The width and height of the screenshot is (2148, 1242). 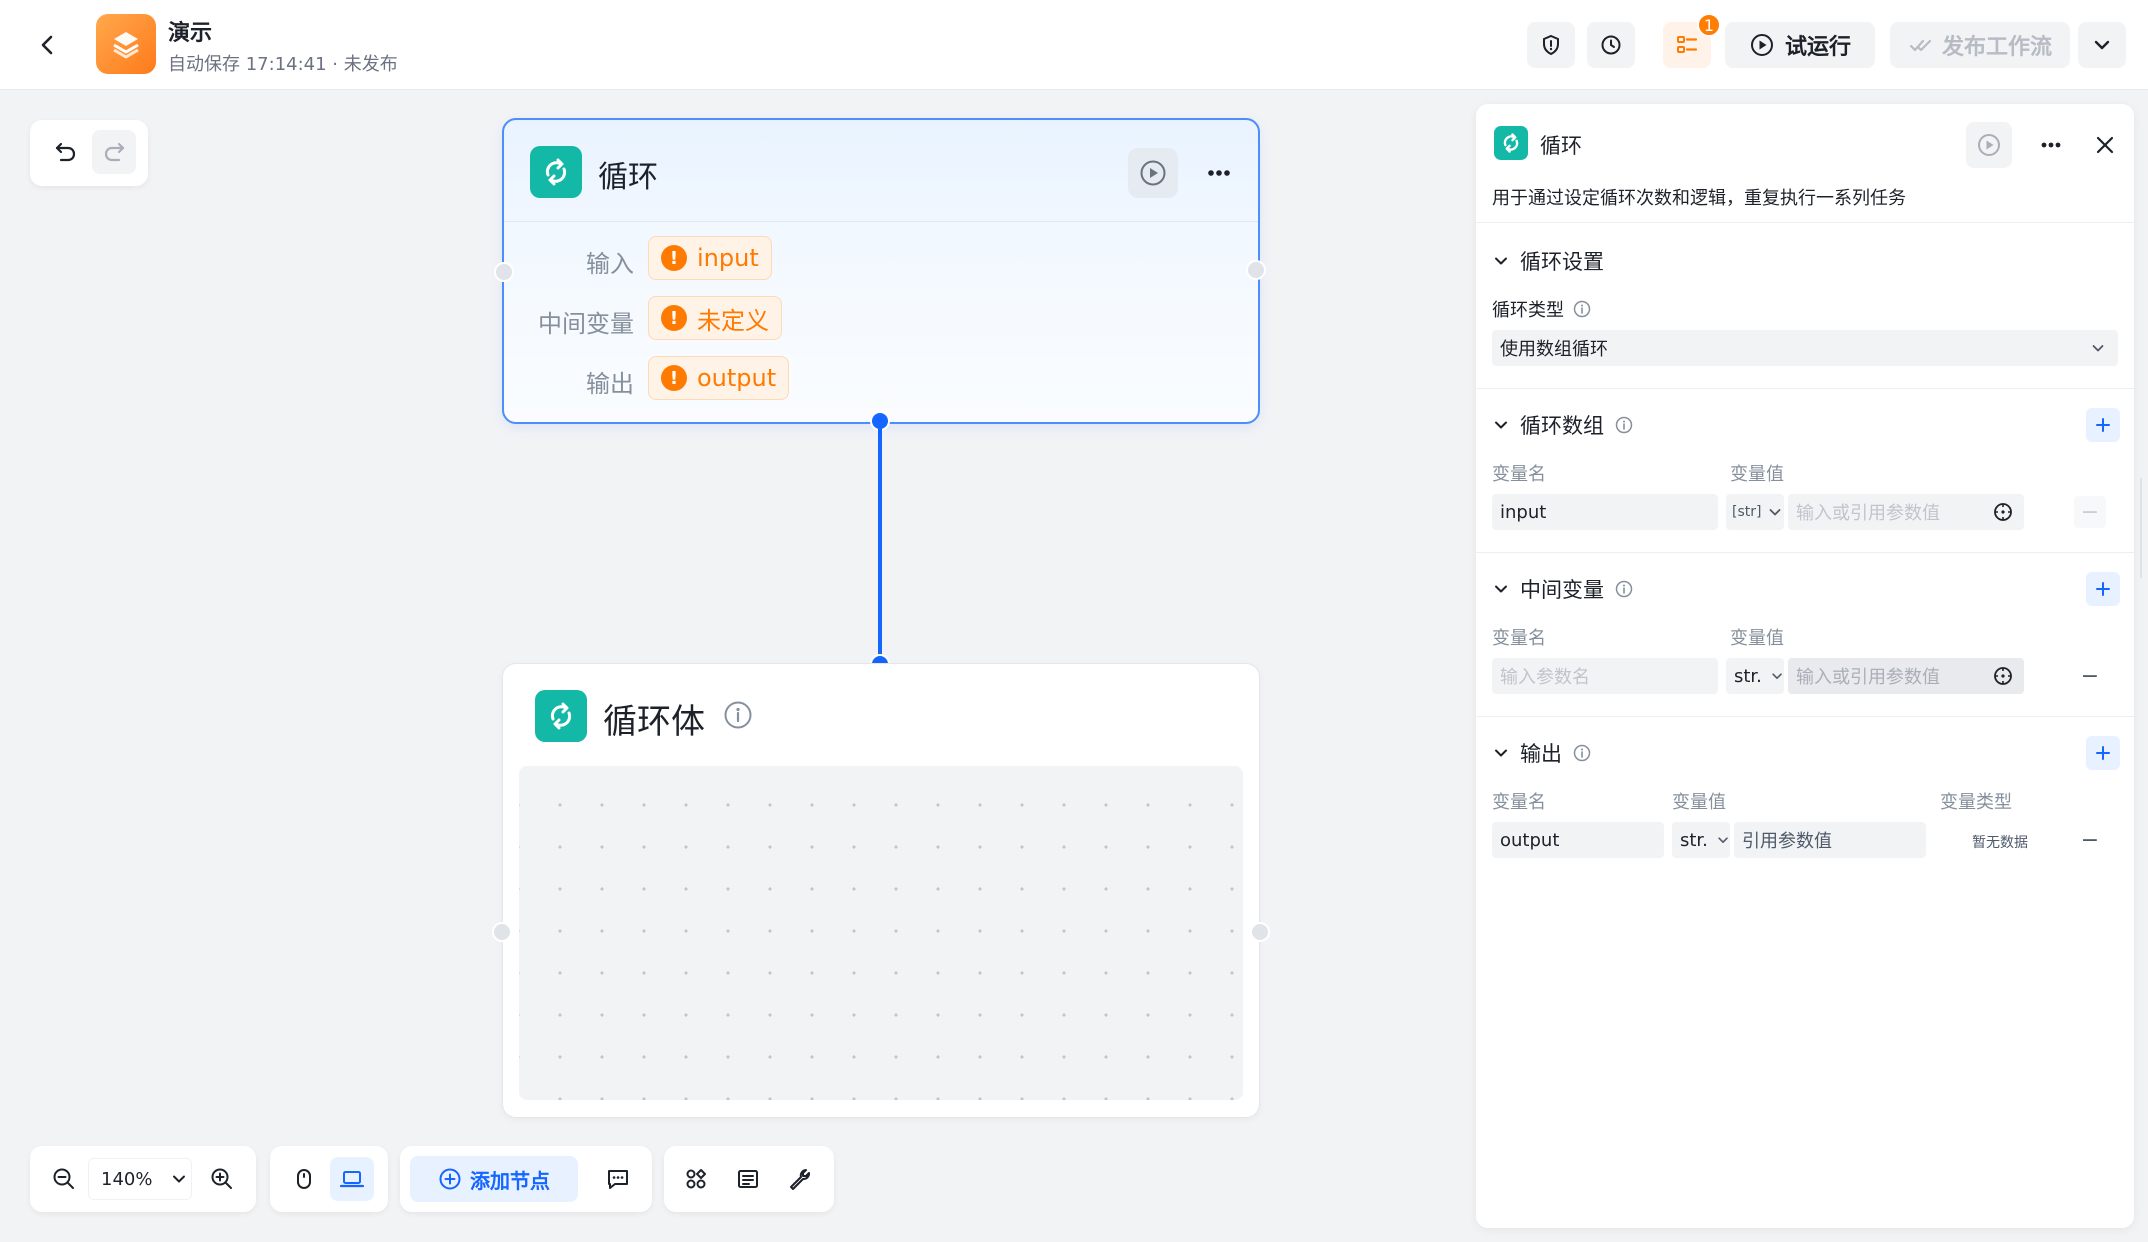 What do you see at coordinates (628, 177) in the screenshot?
I see `loop-node-title: 循环` at bounding box center [628, 177].